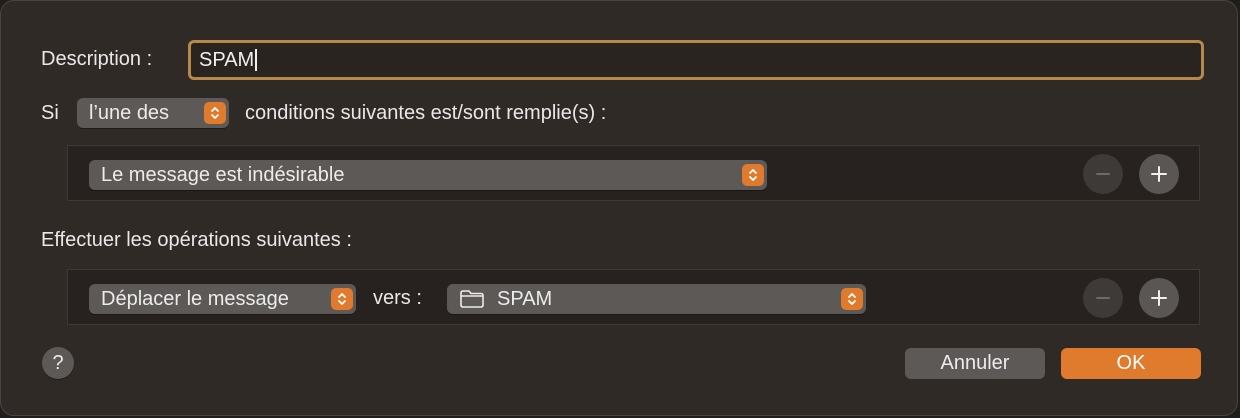 The image size is (1240, 418). What do you see at coordinates (129, 112) in the screenshot?
I see `match-selector-value: l’une des` at bounding box center [129, 112].